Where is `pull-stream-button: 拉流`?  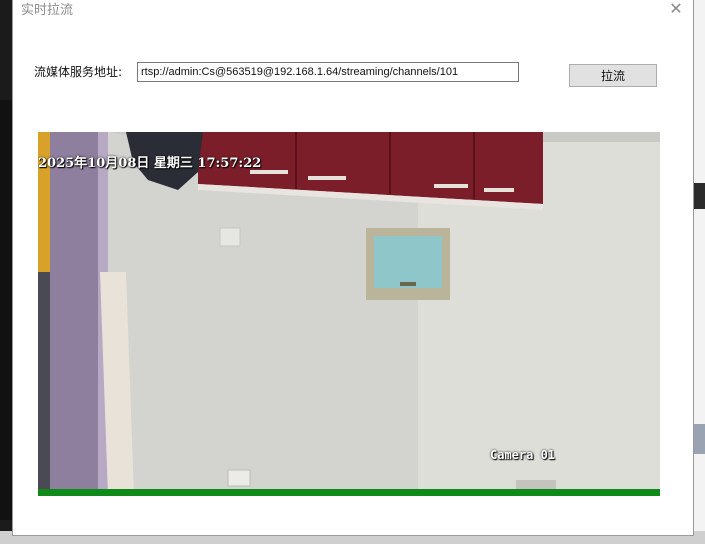 pull-stream-button: 拉流 is located at coordinates (613, 75).